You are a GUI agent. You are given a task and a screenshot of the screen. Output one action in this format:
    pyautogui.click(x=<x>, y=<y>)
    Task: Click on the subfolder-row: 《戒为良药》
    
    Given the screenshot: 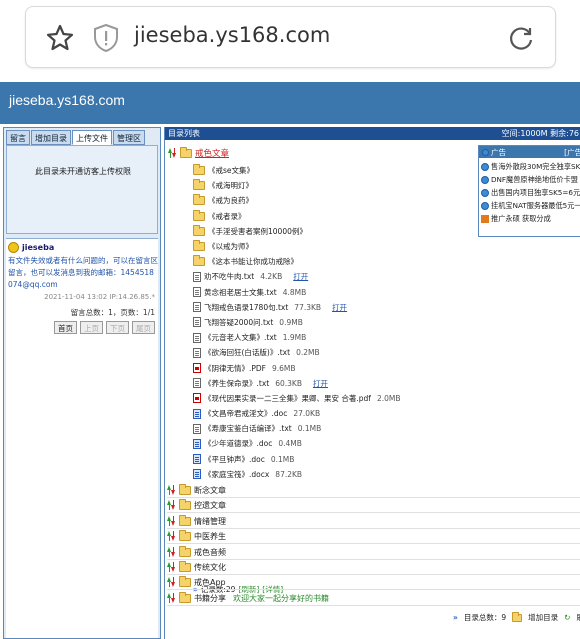 What is the action you would take?
    pyautogui.click(x=323, y=200)
    